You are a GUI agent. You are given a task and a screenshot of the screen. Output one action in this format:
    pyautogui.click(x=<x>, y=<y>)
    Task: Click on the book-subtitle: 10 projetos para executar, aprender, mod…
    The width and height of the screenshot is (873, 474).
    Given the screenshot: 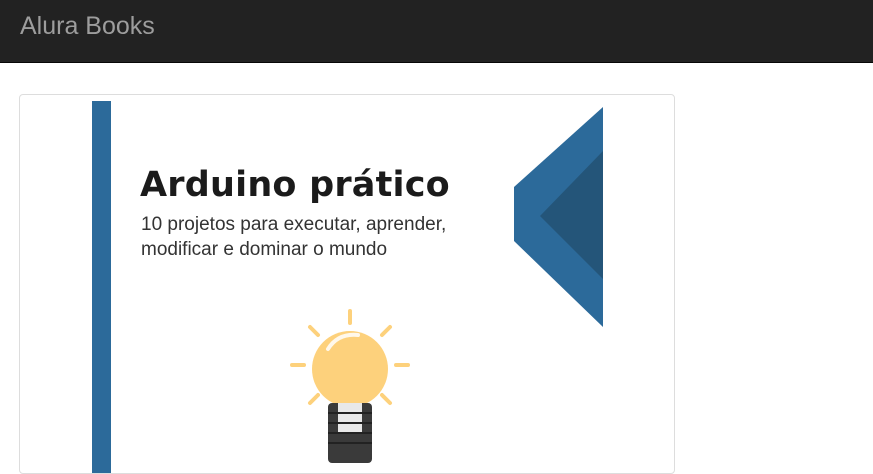 What is the action you would take?
    pyautogui.click(x=311, y=237)
    